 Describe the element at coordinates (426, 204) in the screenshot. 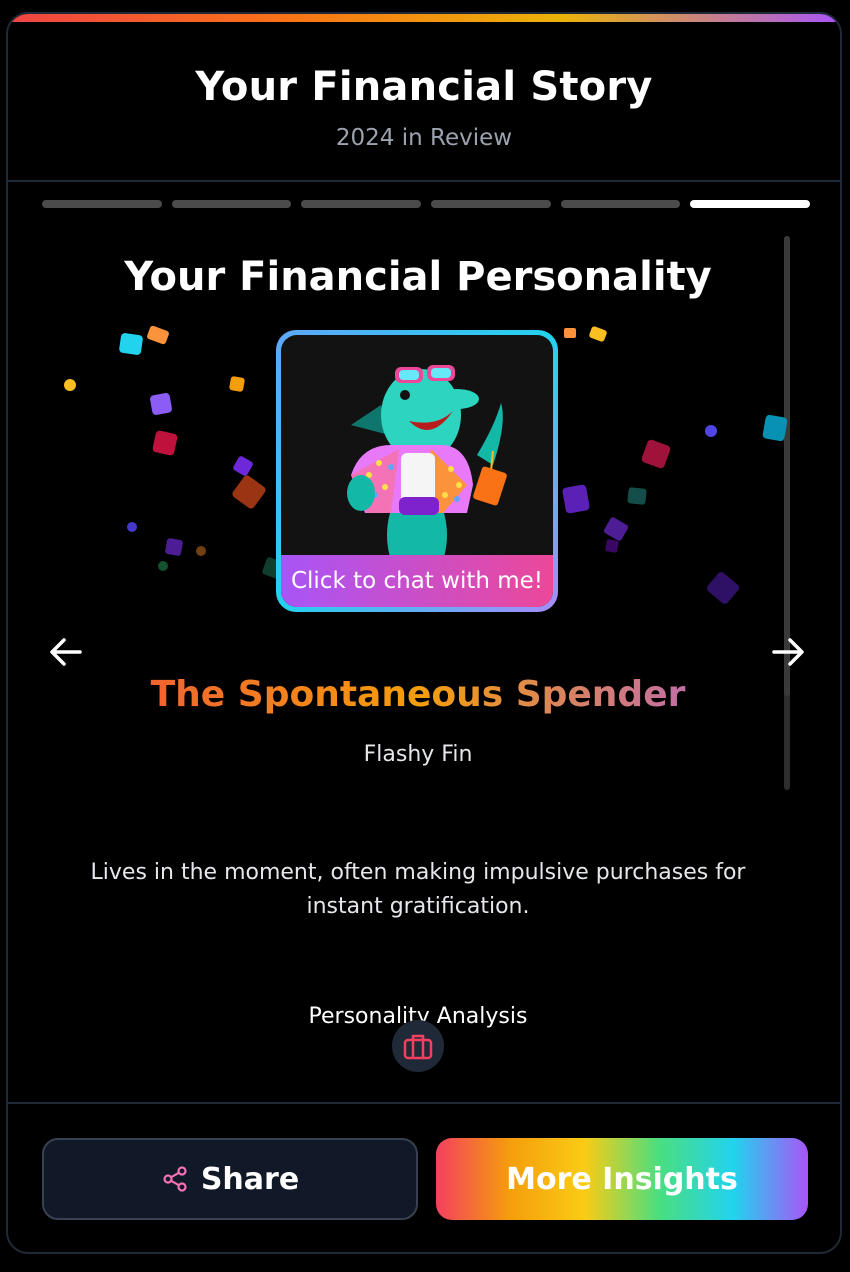

I see `story-progress` at that location.